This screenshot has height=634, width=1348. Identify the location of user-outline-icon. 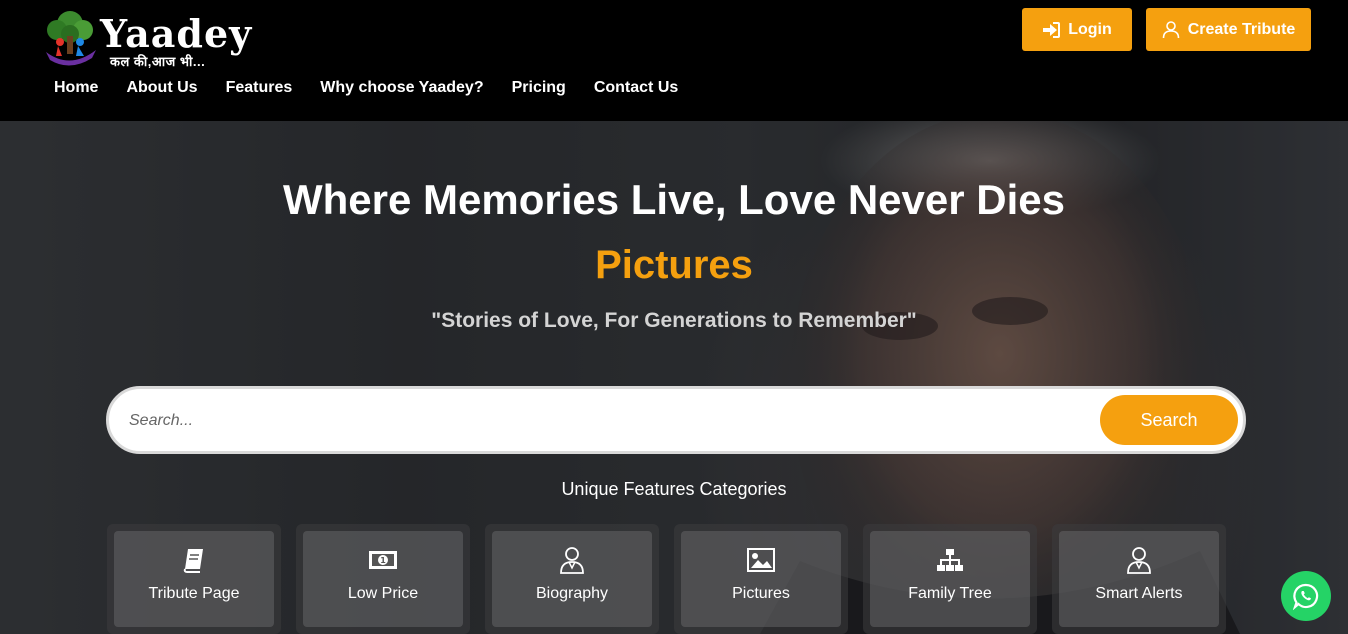
(1171, 29).